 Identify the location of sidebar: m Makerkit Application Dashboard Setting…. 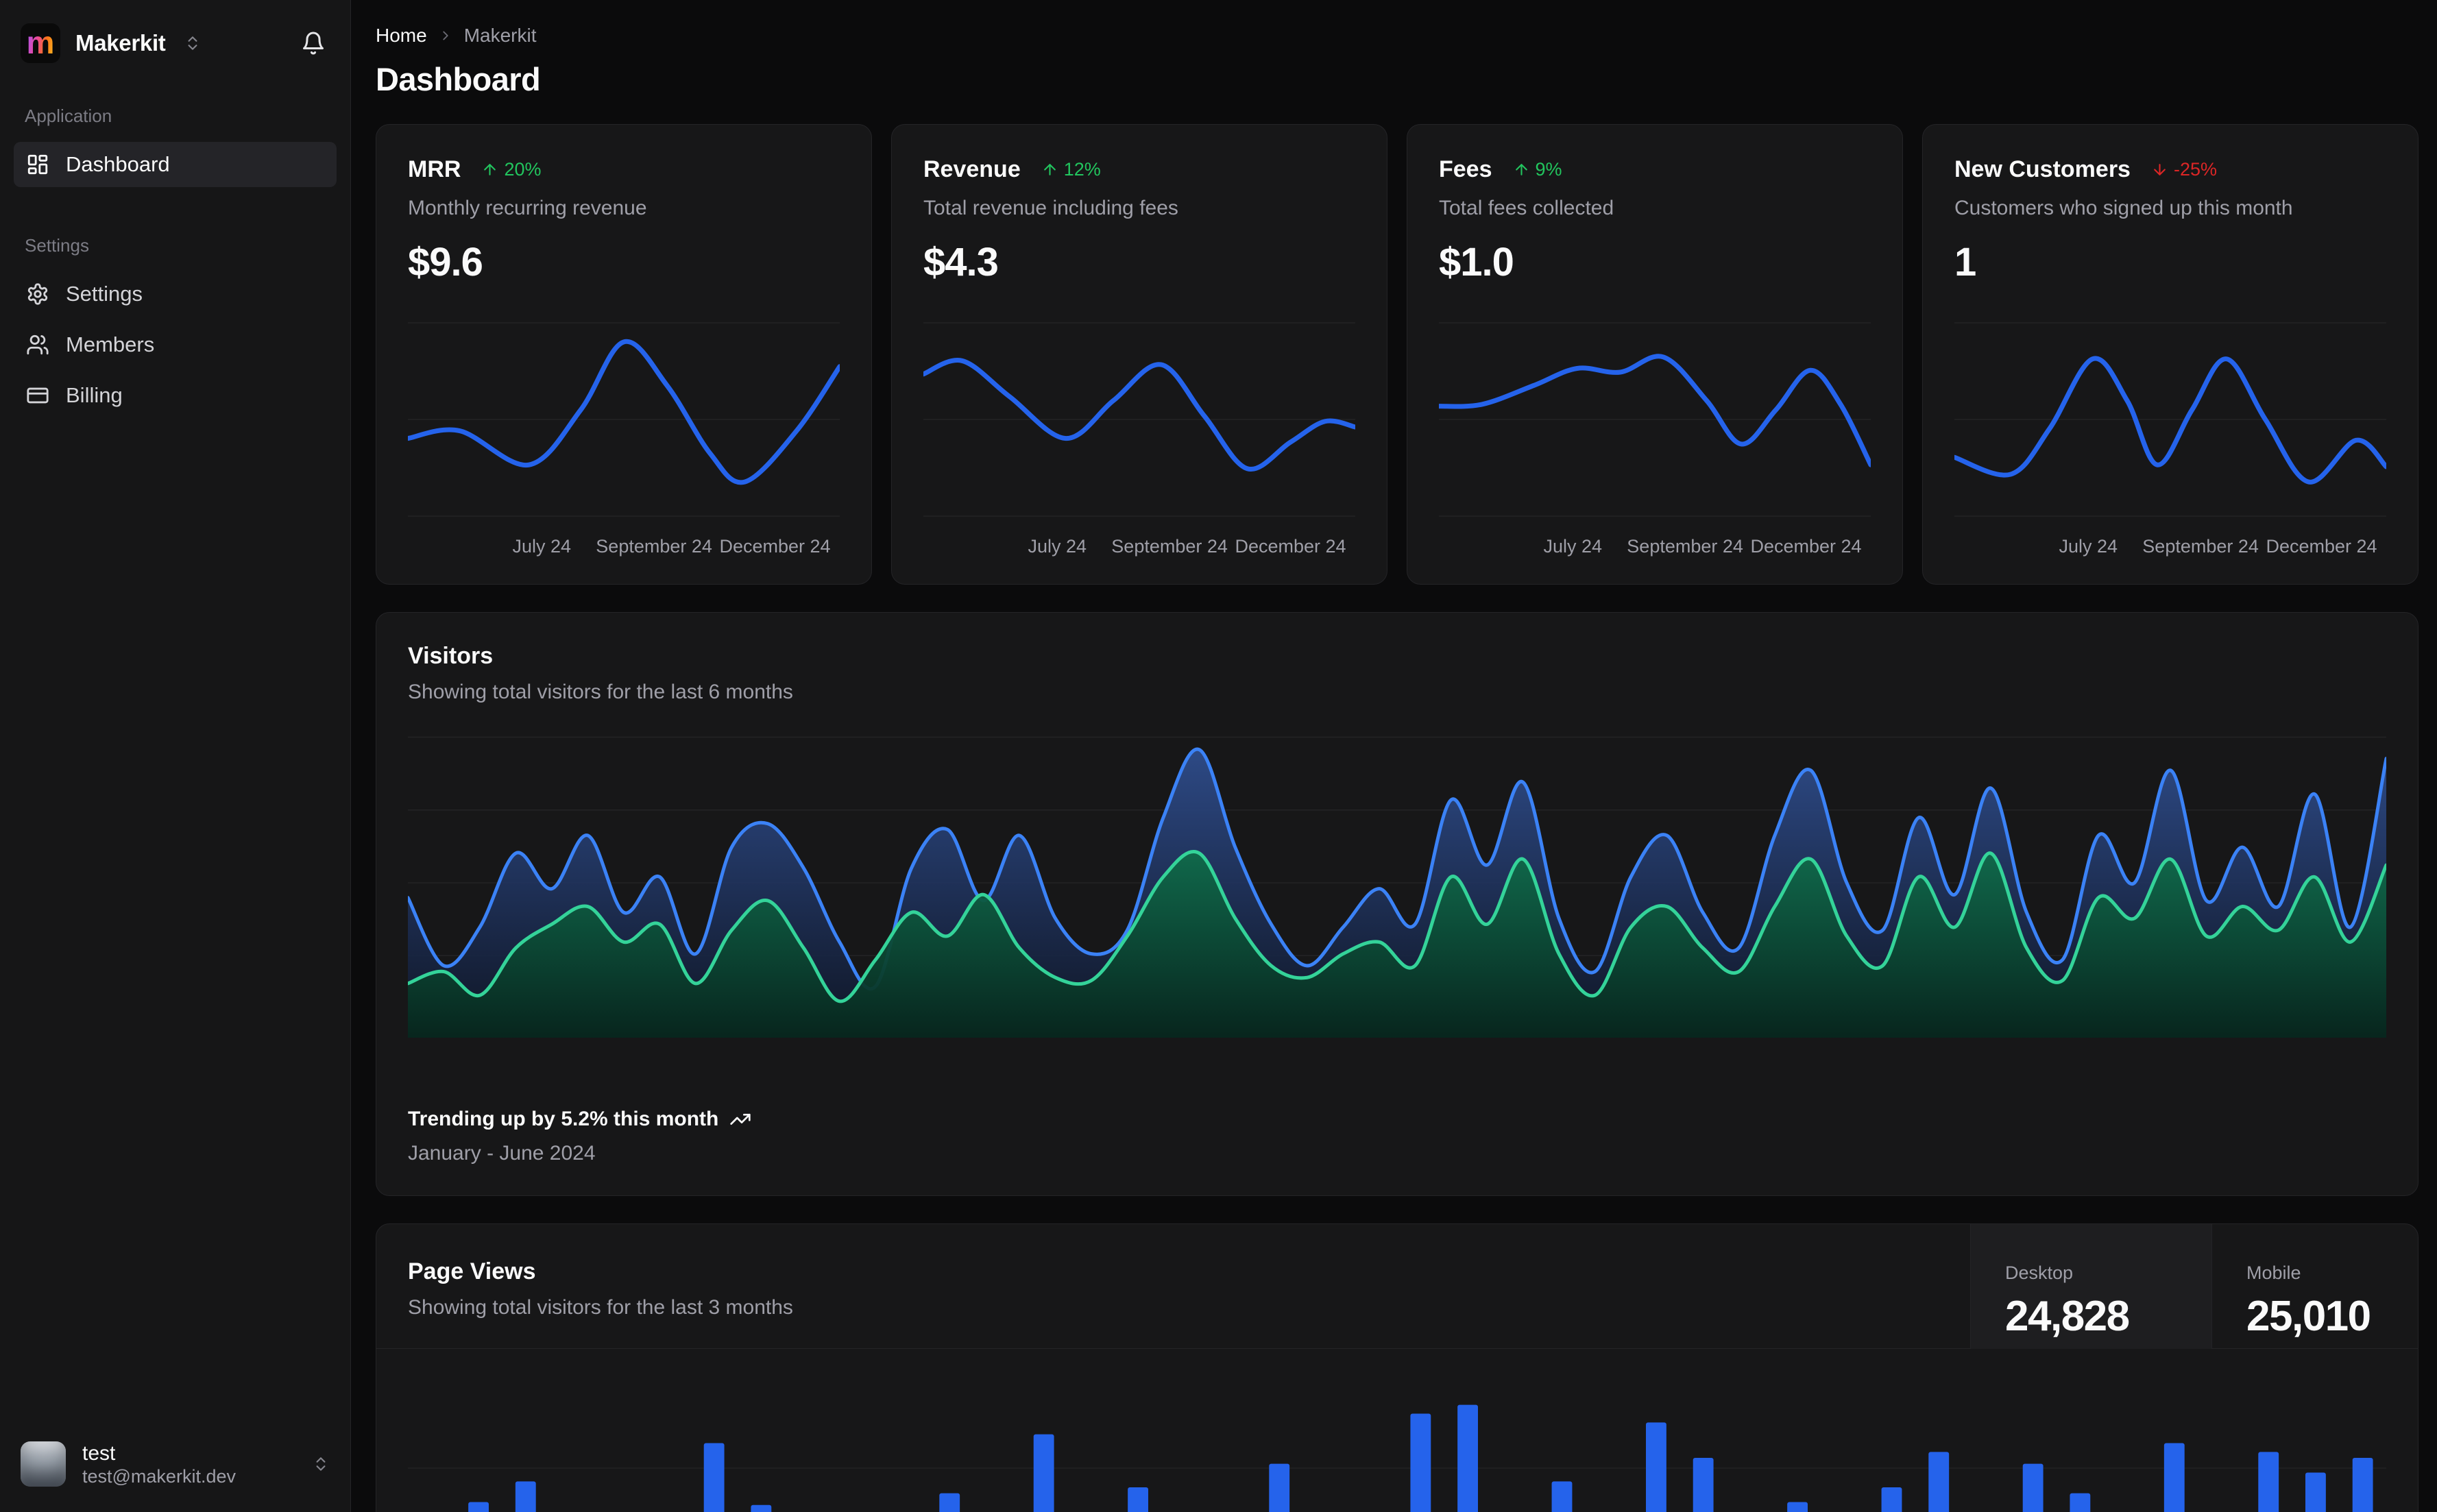
(176, 756).